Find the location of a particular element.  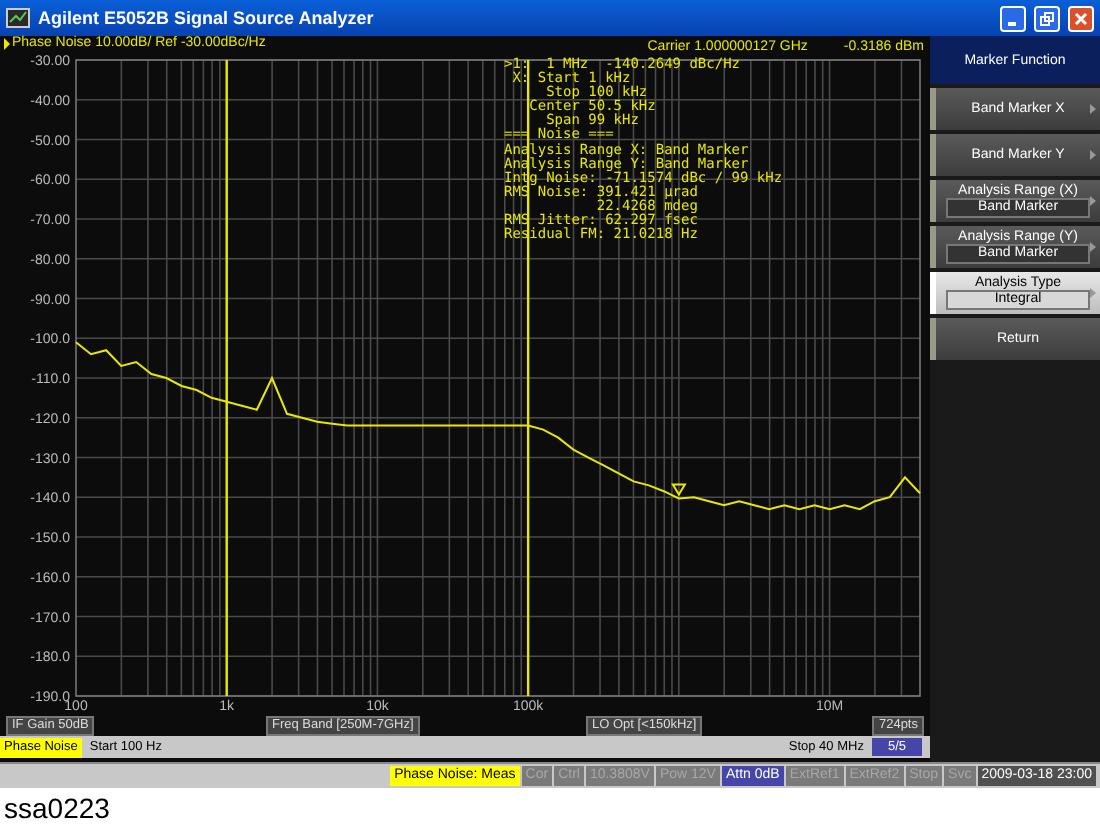

image-caption: ssa0223 is located at coordinates (57, 807).